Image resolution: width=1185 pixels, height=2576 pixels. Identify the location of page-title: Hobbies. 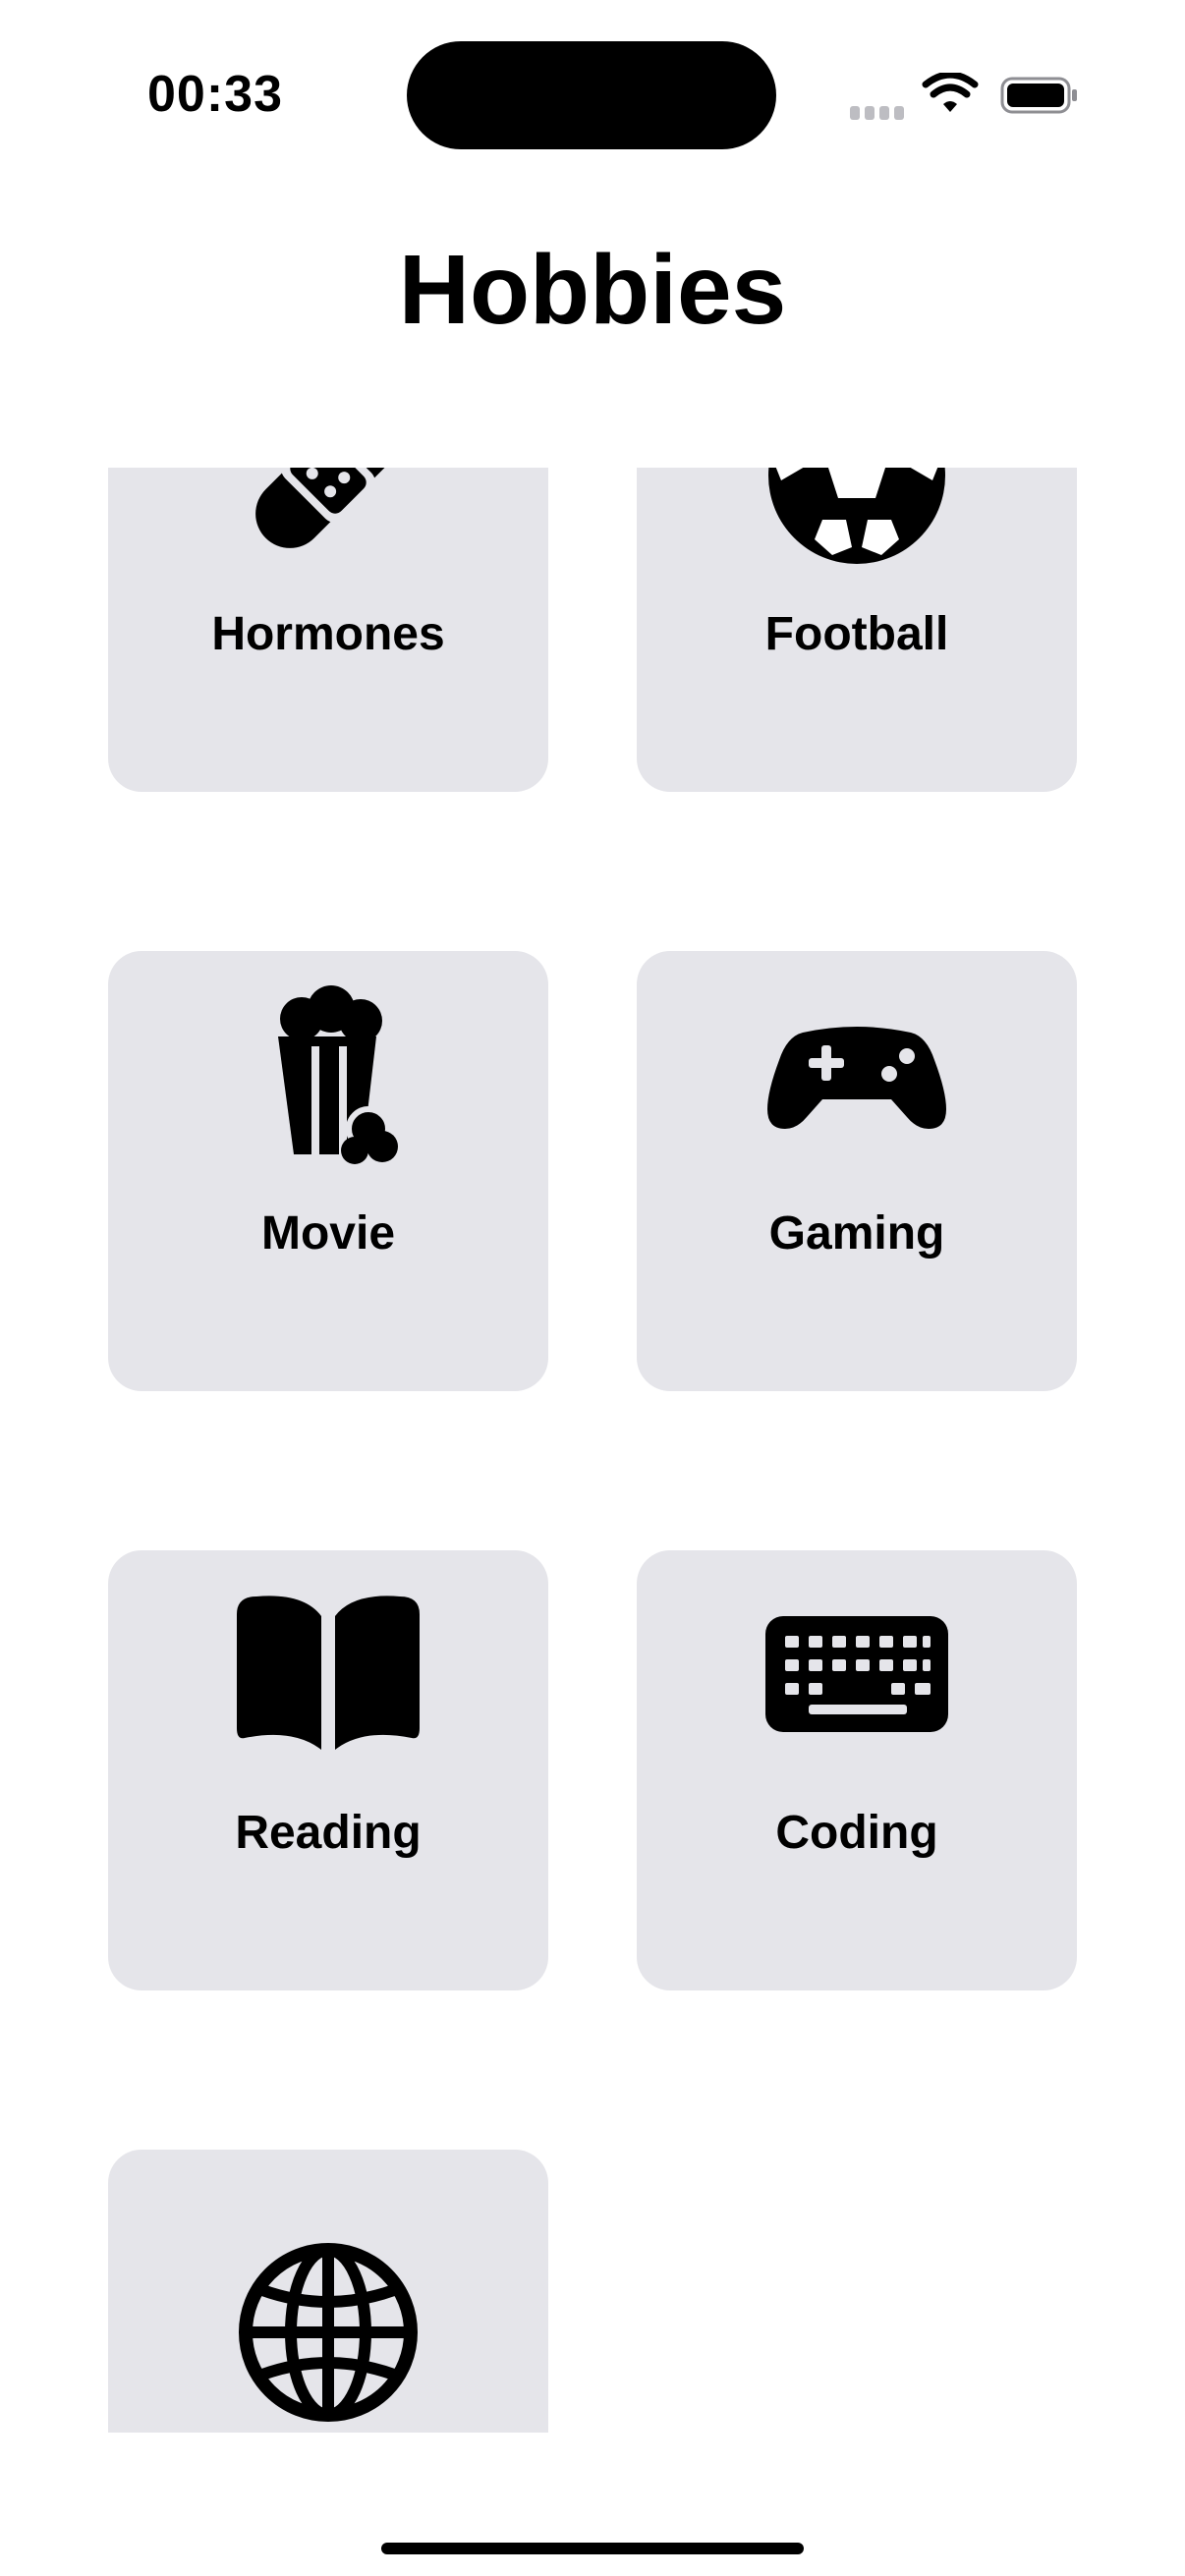
(592, 290).